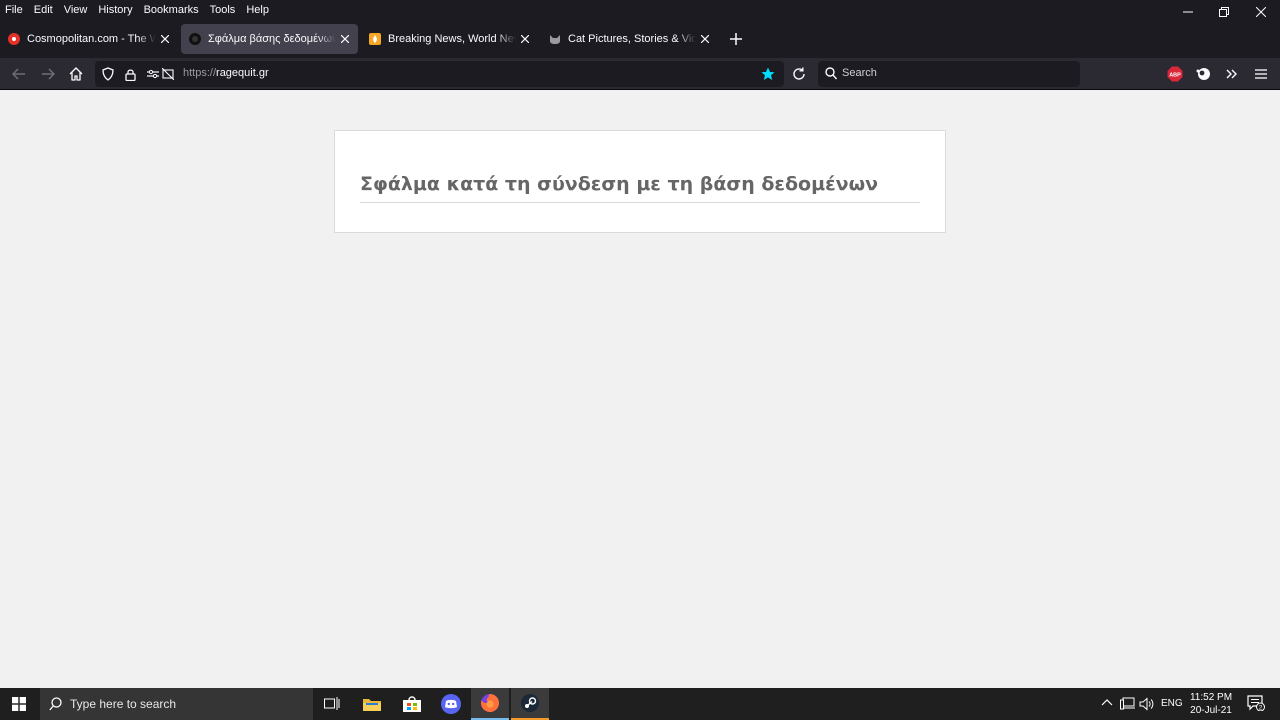 This screenshot has height=720, width=1280. I want to click on network-icon, so click(1127, 703).